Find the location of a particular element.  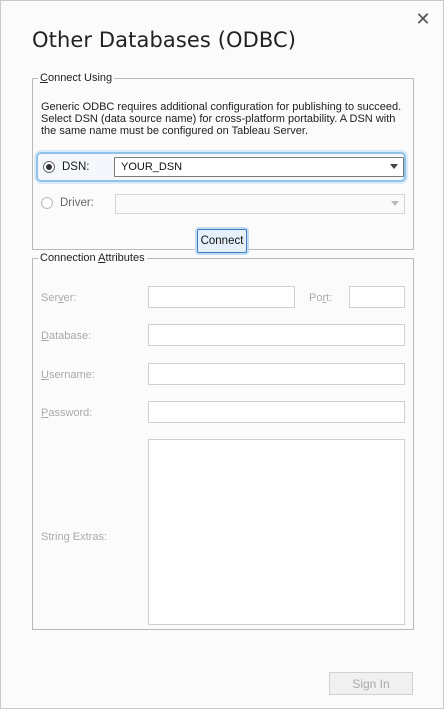

dsn-row: DSN: YOUR_DSN is located at coordinates (221, 167).